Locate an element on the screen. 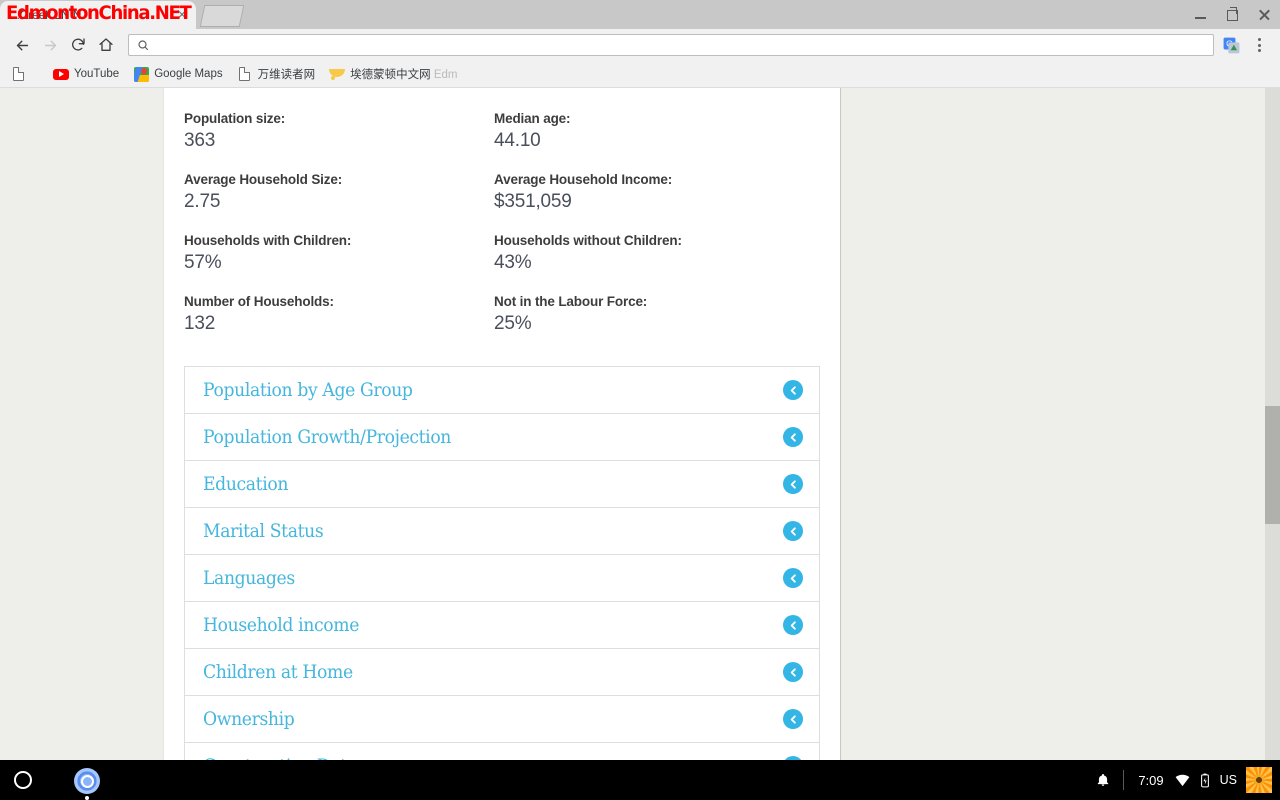 The height and width of the screenshot is (800, 1280). window-controls is located at coordinates (1232, 14).